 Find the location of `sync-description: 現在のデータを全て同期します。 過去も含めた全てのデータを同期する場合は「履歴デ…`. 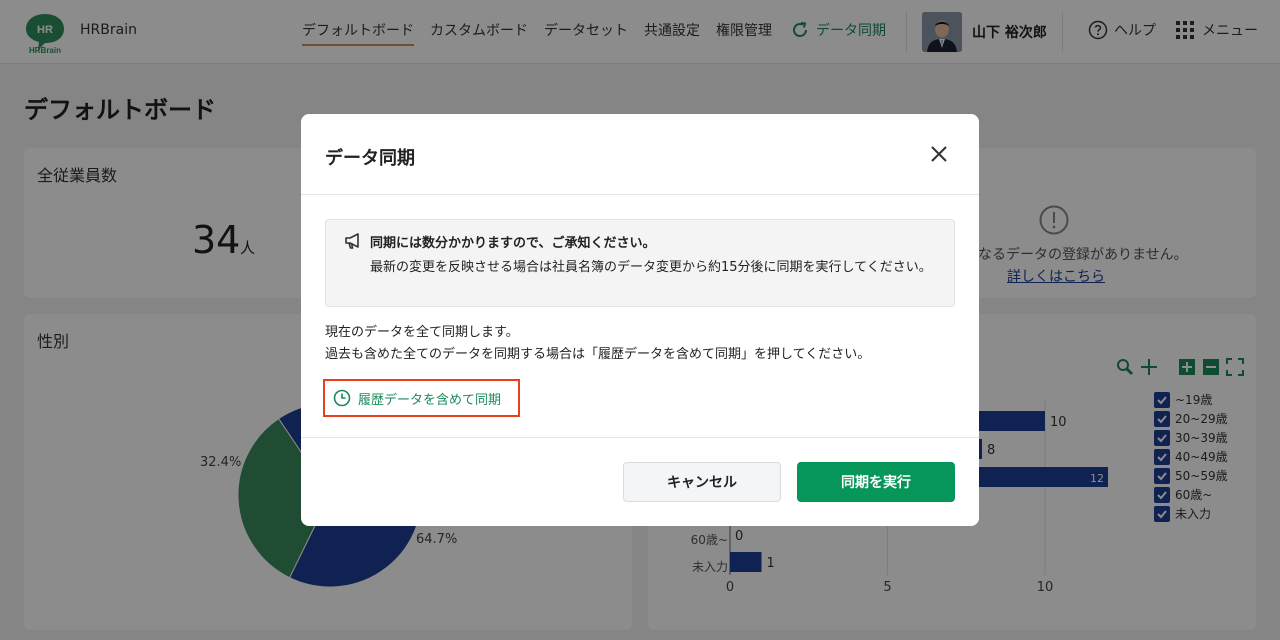

sync-description: 現在のデータを全て同期します。 過去も含めた全てのデータを同期する場合は「履歴デ… is located at coordinates (597, 344).